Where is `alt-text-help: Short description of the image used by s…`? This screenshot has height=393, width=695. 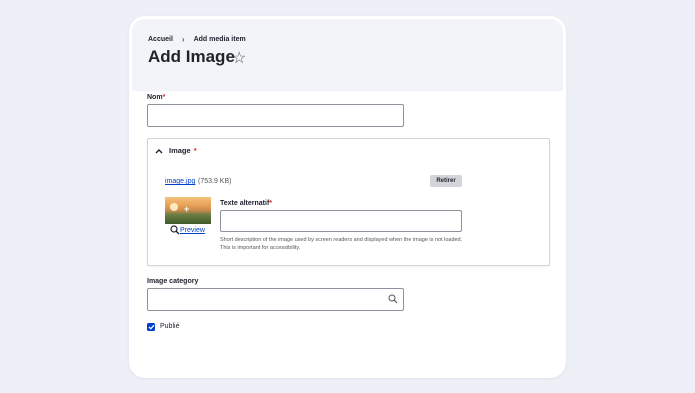
alt-text-help: Short description of the image used by s… is located at coordinates (341, 244).